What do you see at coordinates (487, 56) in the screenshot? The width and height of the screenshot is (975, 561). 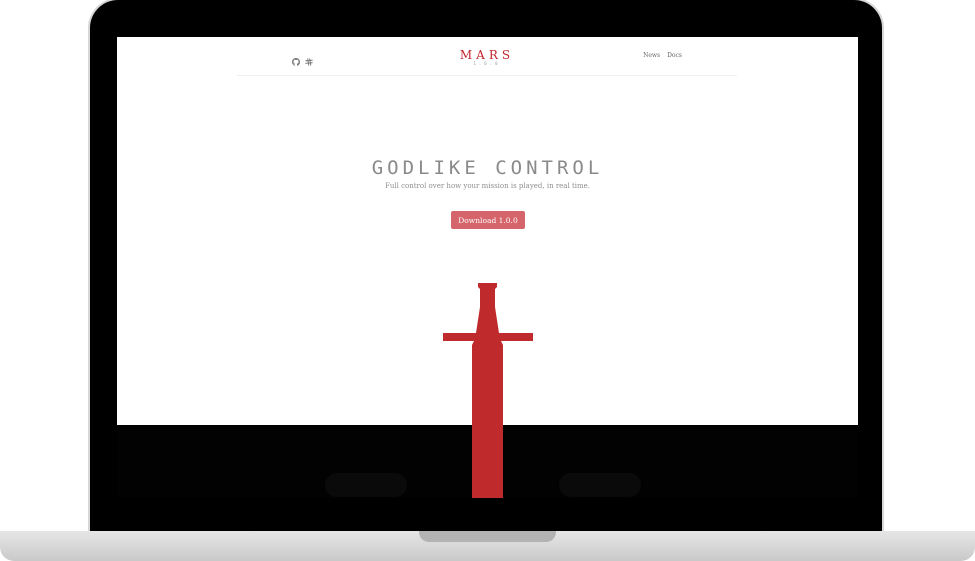 I see `top-nav: MARS 1.0.0 News Docs` at bounding box center [487, 56].